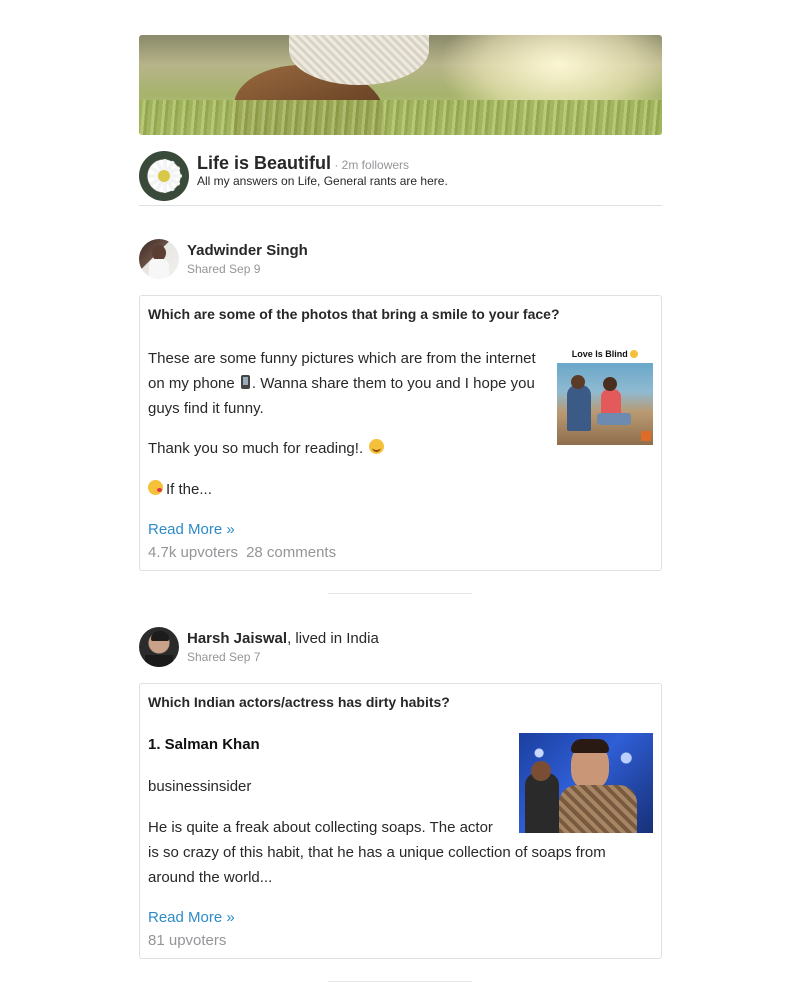 Image resolution: width=800 pixels, height=1000 pixels. Describe the element at coordinates (193, 552) in the screenshot. I see `upvoters-count: 4.7k upvoters` at that location.